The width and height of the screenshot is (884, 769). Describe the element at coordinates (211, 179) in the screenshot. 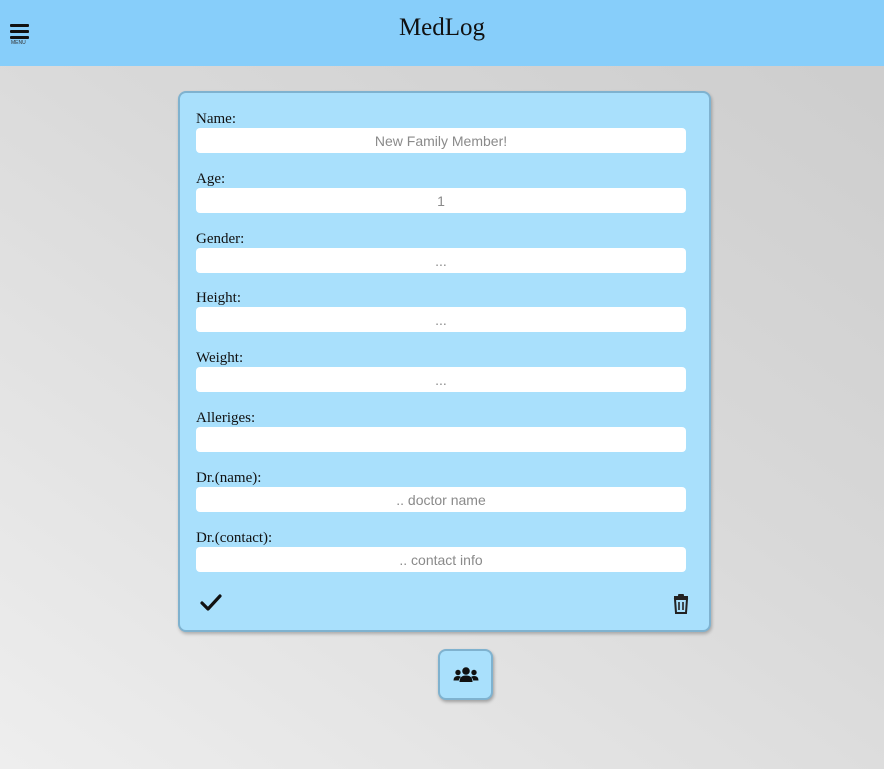

I see `age-label: Age:` at that location.